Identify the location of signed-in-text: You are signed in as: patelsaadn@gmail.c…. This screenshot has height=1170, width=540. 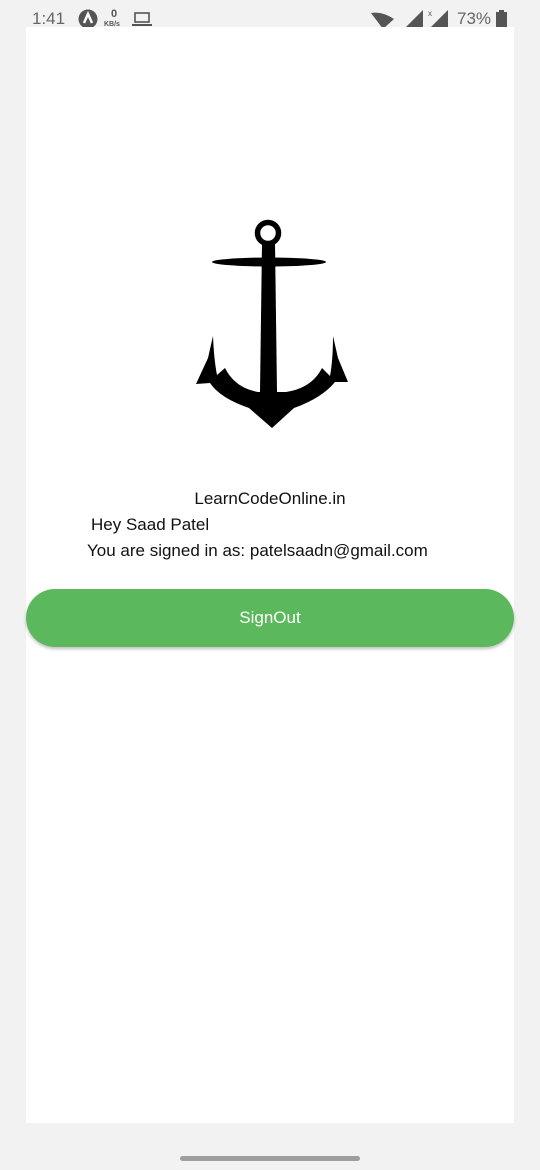
(257, 550).